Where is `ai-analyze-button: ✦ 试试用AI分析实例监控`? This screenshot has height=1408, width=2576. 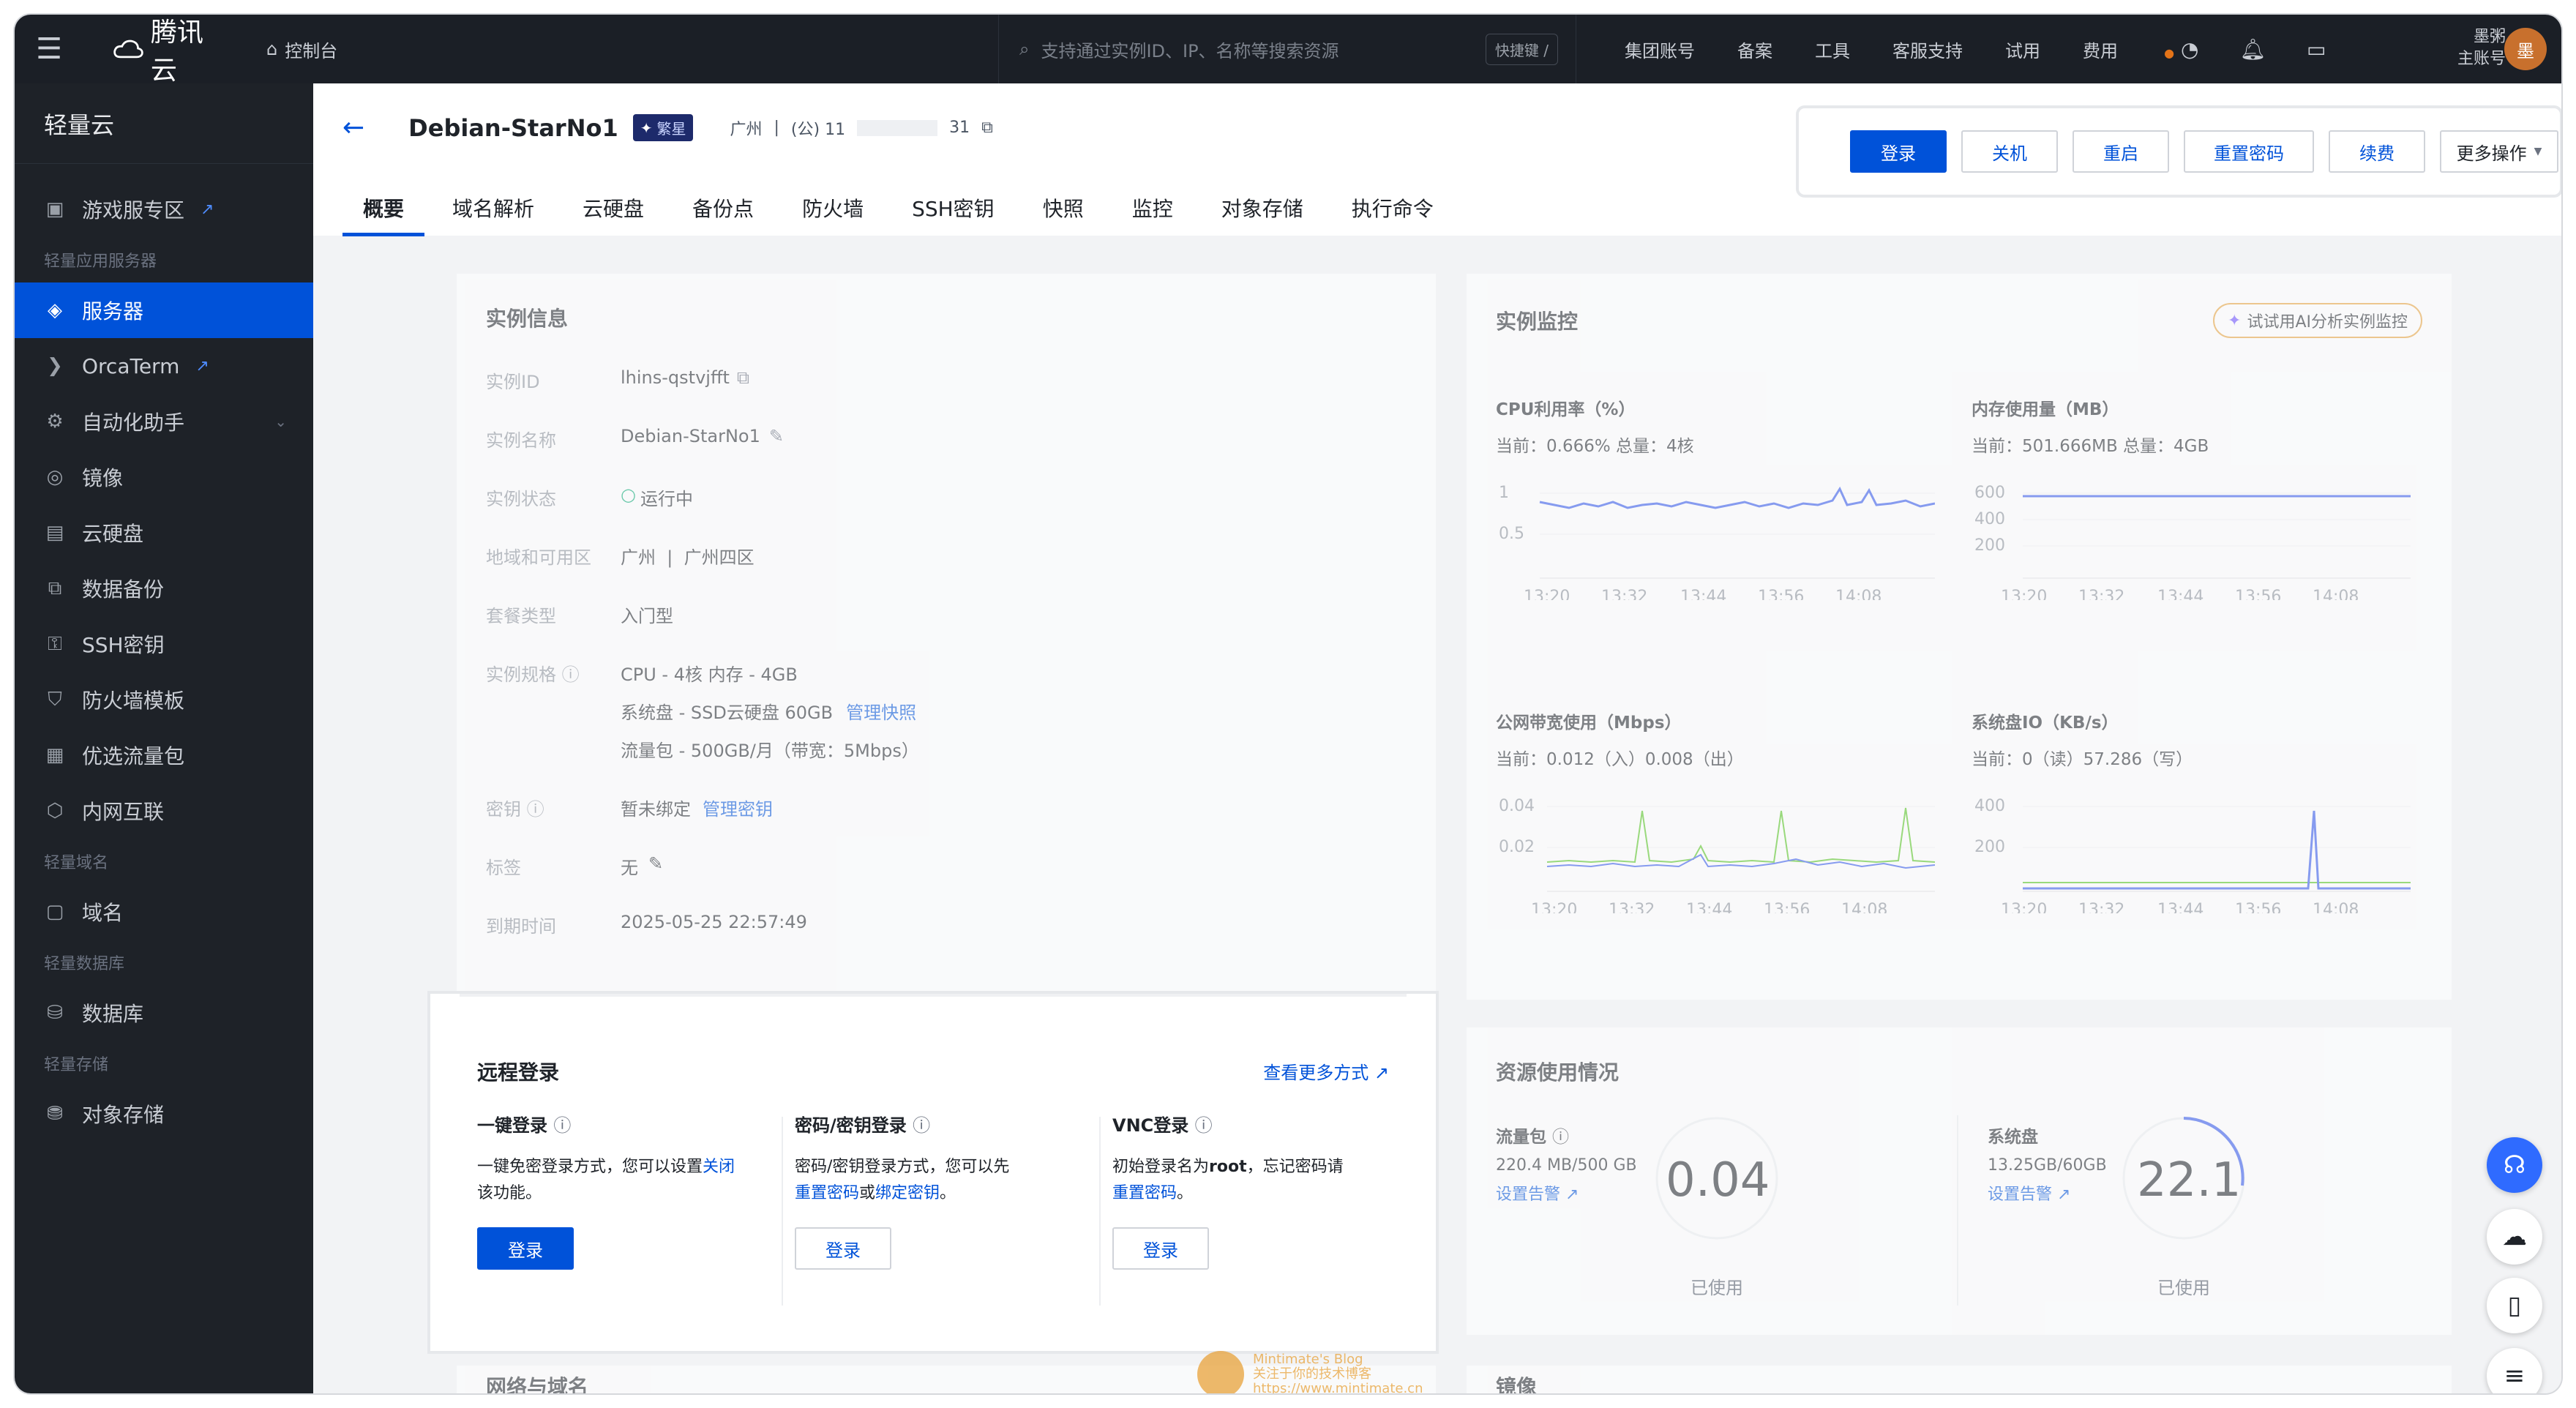 ai-analyze-button: ✦ 试试用AI分析实例监控 is located at coordinates (2317, 320).